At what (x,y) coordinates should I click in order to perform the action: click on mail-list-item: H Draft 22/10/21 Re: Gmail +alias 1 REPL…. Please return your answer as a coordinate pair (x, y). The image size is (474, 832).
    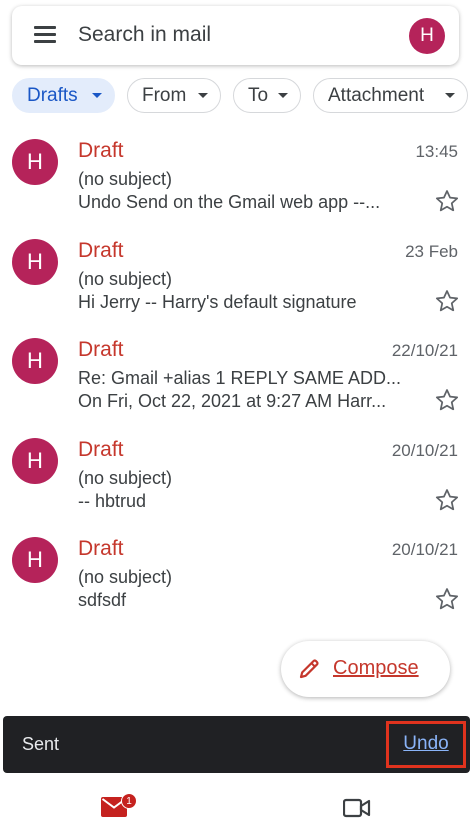
    Looking at the image, I should click on (237, 379).